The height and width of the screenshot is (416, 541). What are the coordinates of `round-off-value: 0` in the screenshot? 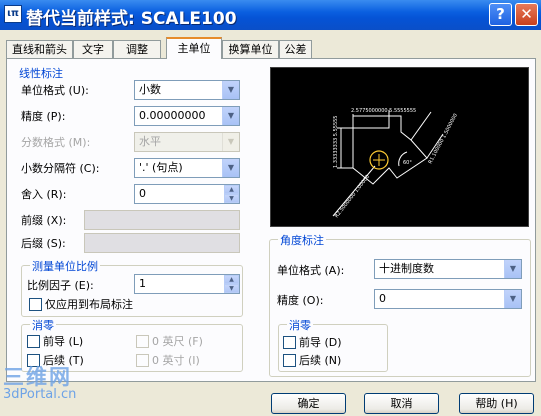 It's located at (142, 193).